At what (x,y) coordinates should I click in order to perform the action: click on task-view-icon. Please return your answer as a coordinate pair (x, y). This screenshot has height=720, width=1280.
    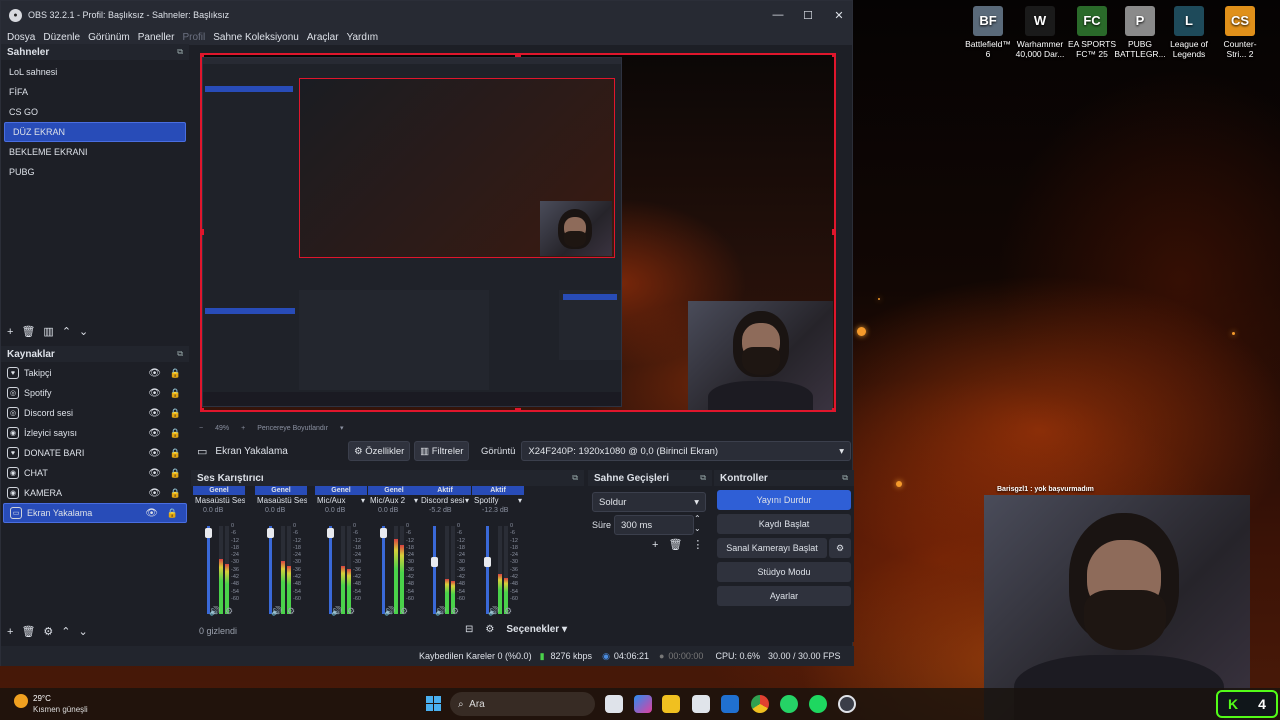
    Looking at the image, I should click on (614, 704).